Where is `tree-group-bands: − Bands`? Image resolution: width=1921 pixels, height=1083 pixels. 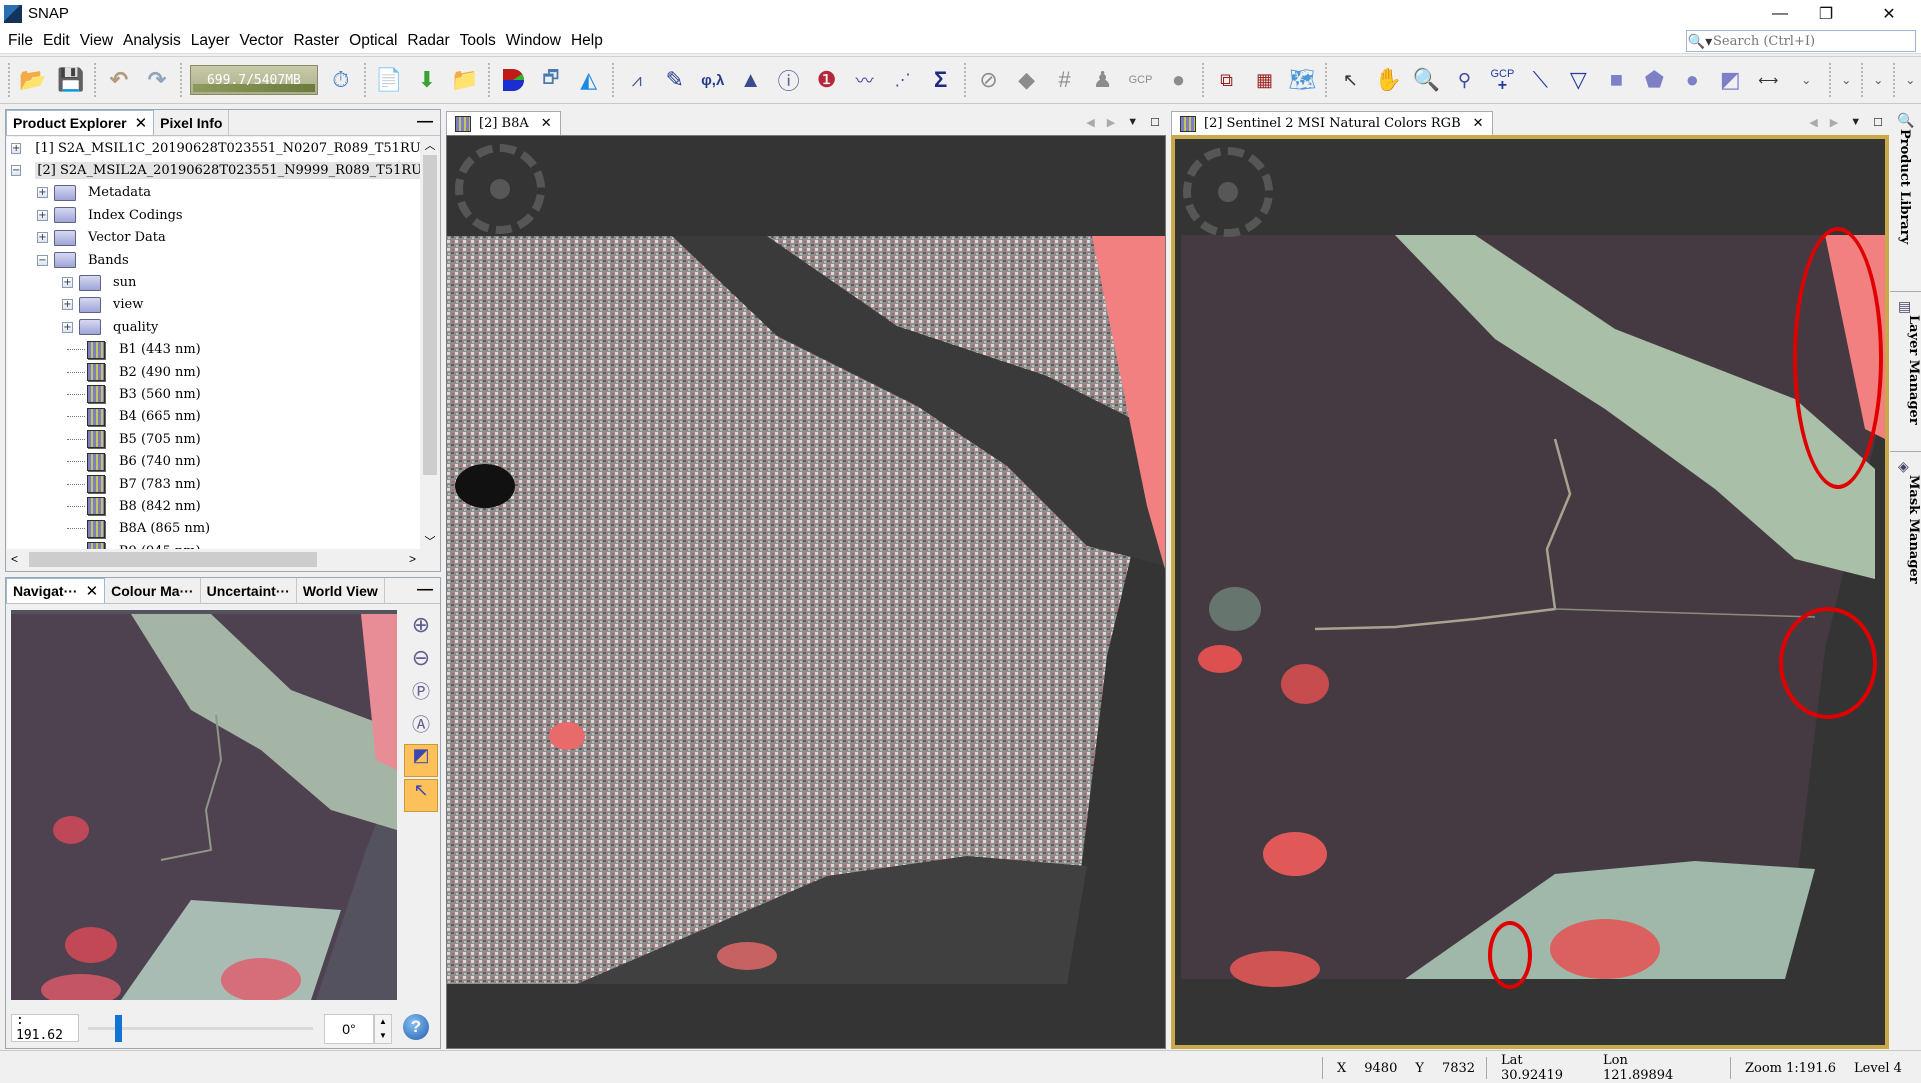
tree-group-bands: − Bands is located at coordinates (213, 260).